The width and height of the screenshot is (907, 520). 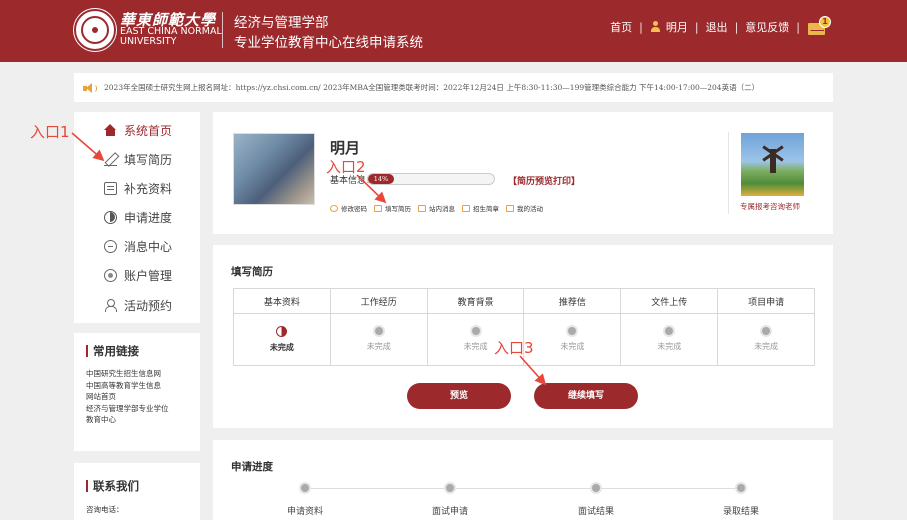 What do you see at coordinates (334, 208) in the screenshot?
I see `lock-icon` at bounding box center [334, 208].